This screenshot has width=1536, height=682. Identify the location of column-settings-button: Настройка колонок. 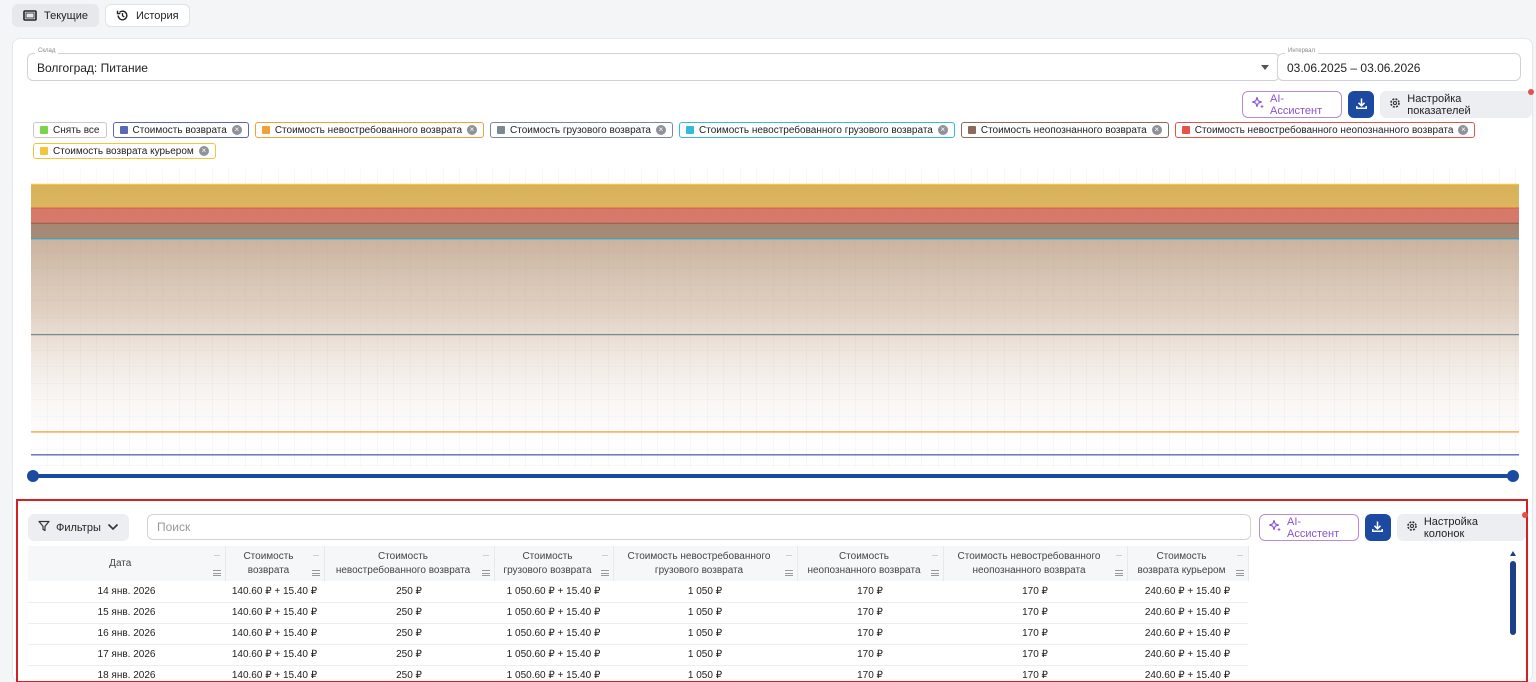
(1462, 526).